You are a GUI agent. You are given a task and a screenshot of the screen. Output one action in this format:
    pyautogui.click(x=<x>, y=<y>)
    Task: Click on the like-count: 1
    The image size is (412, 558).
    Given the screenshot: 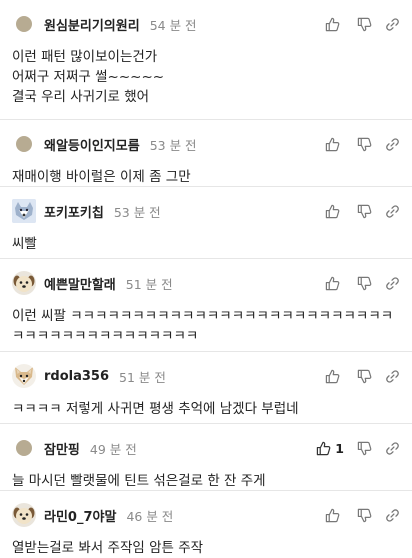 What is the action you would take?
    pyautogui.click(x=339, y=448)
    